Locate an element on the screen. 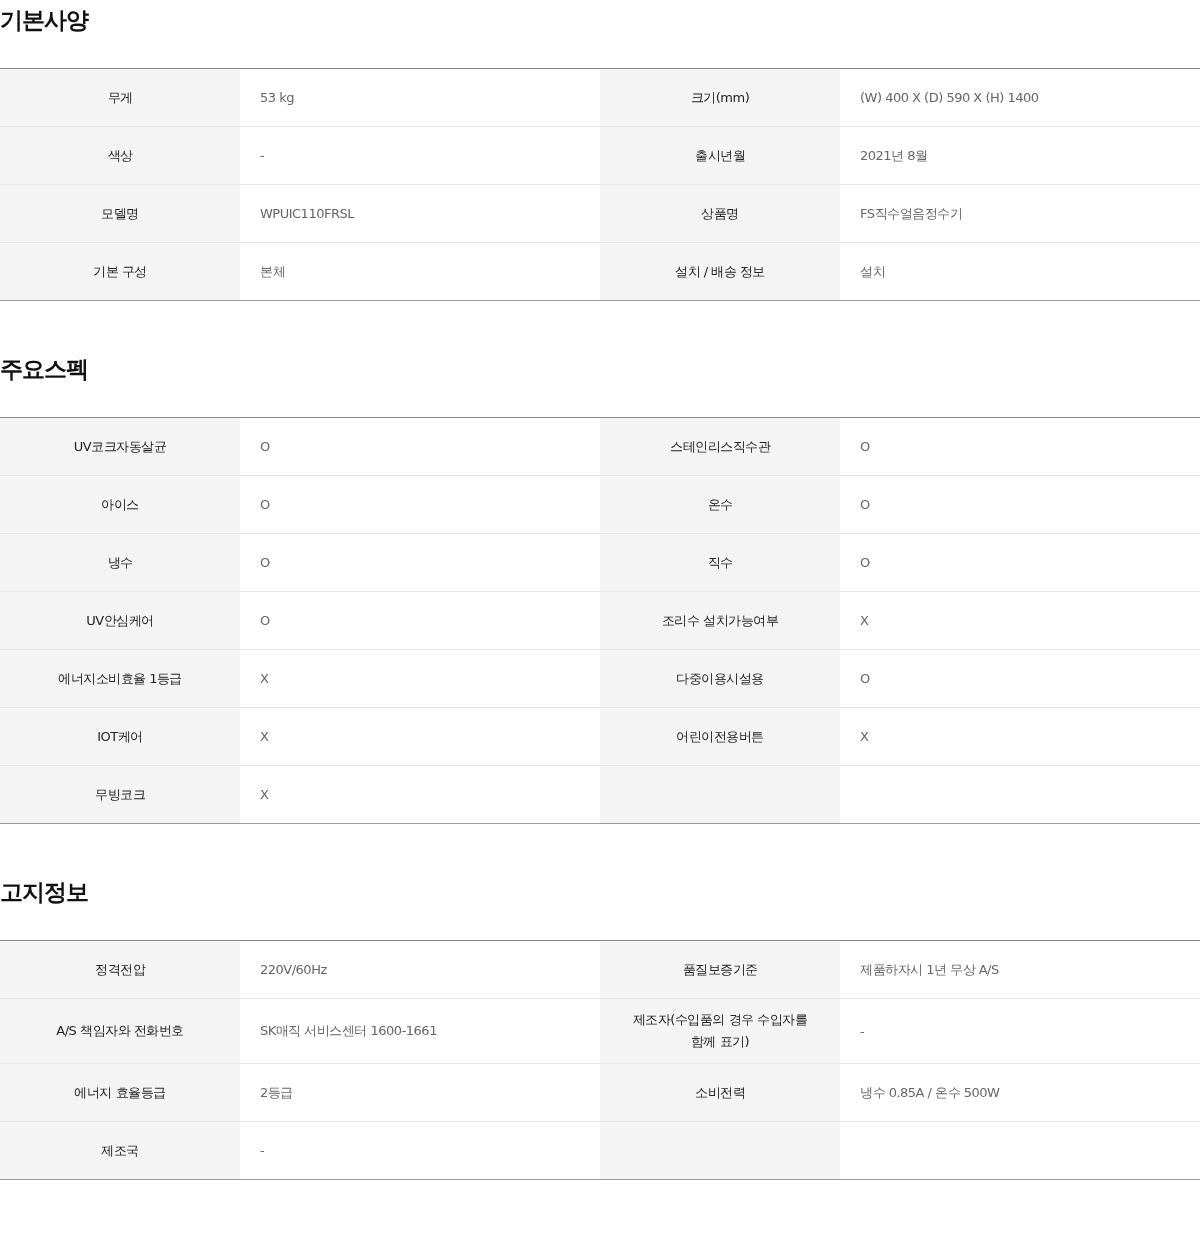 This screenshot has width=1200, height=1241. spec-label: 에너지소비효율 1등급 is located at coordinates (120, 678).